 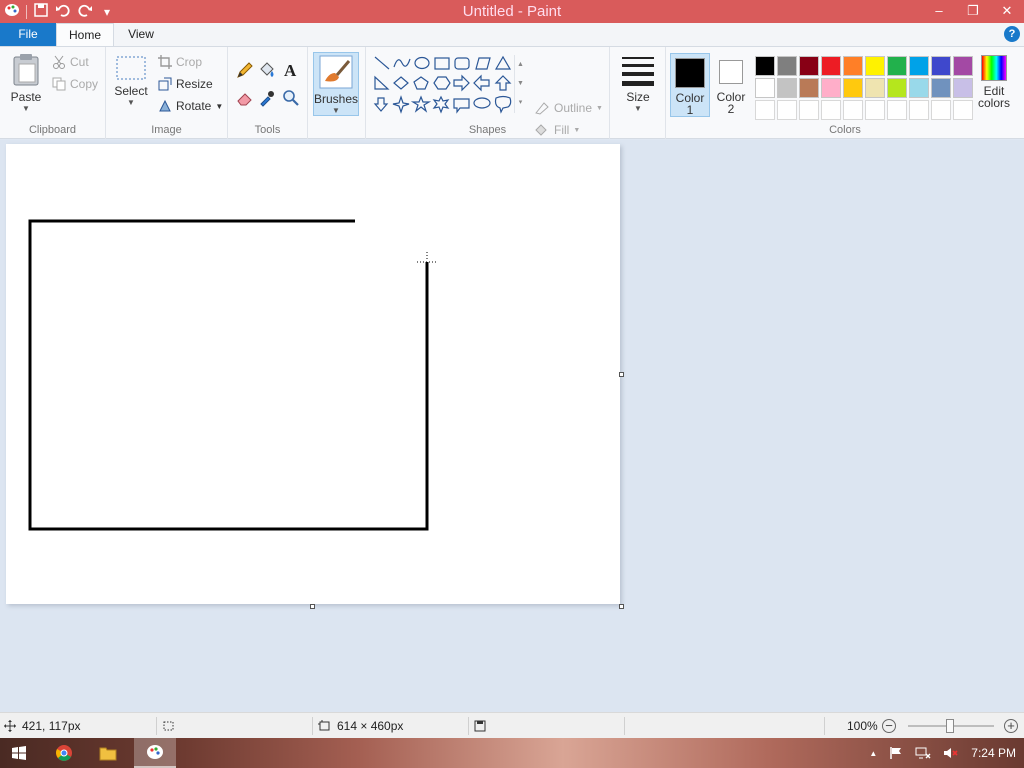 What do you see at coordinates (185, 84) in the screenshot?
I see `resize-button: Resize` at bounding box center [185, 84].